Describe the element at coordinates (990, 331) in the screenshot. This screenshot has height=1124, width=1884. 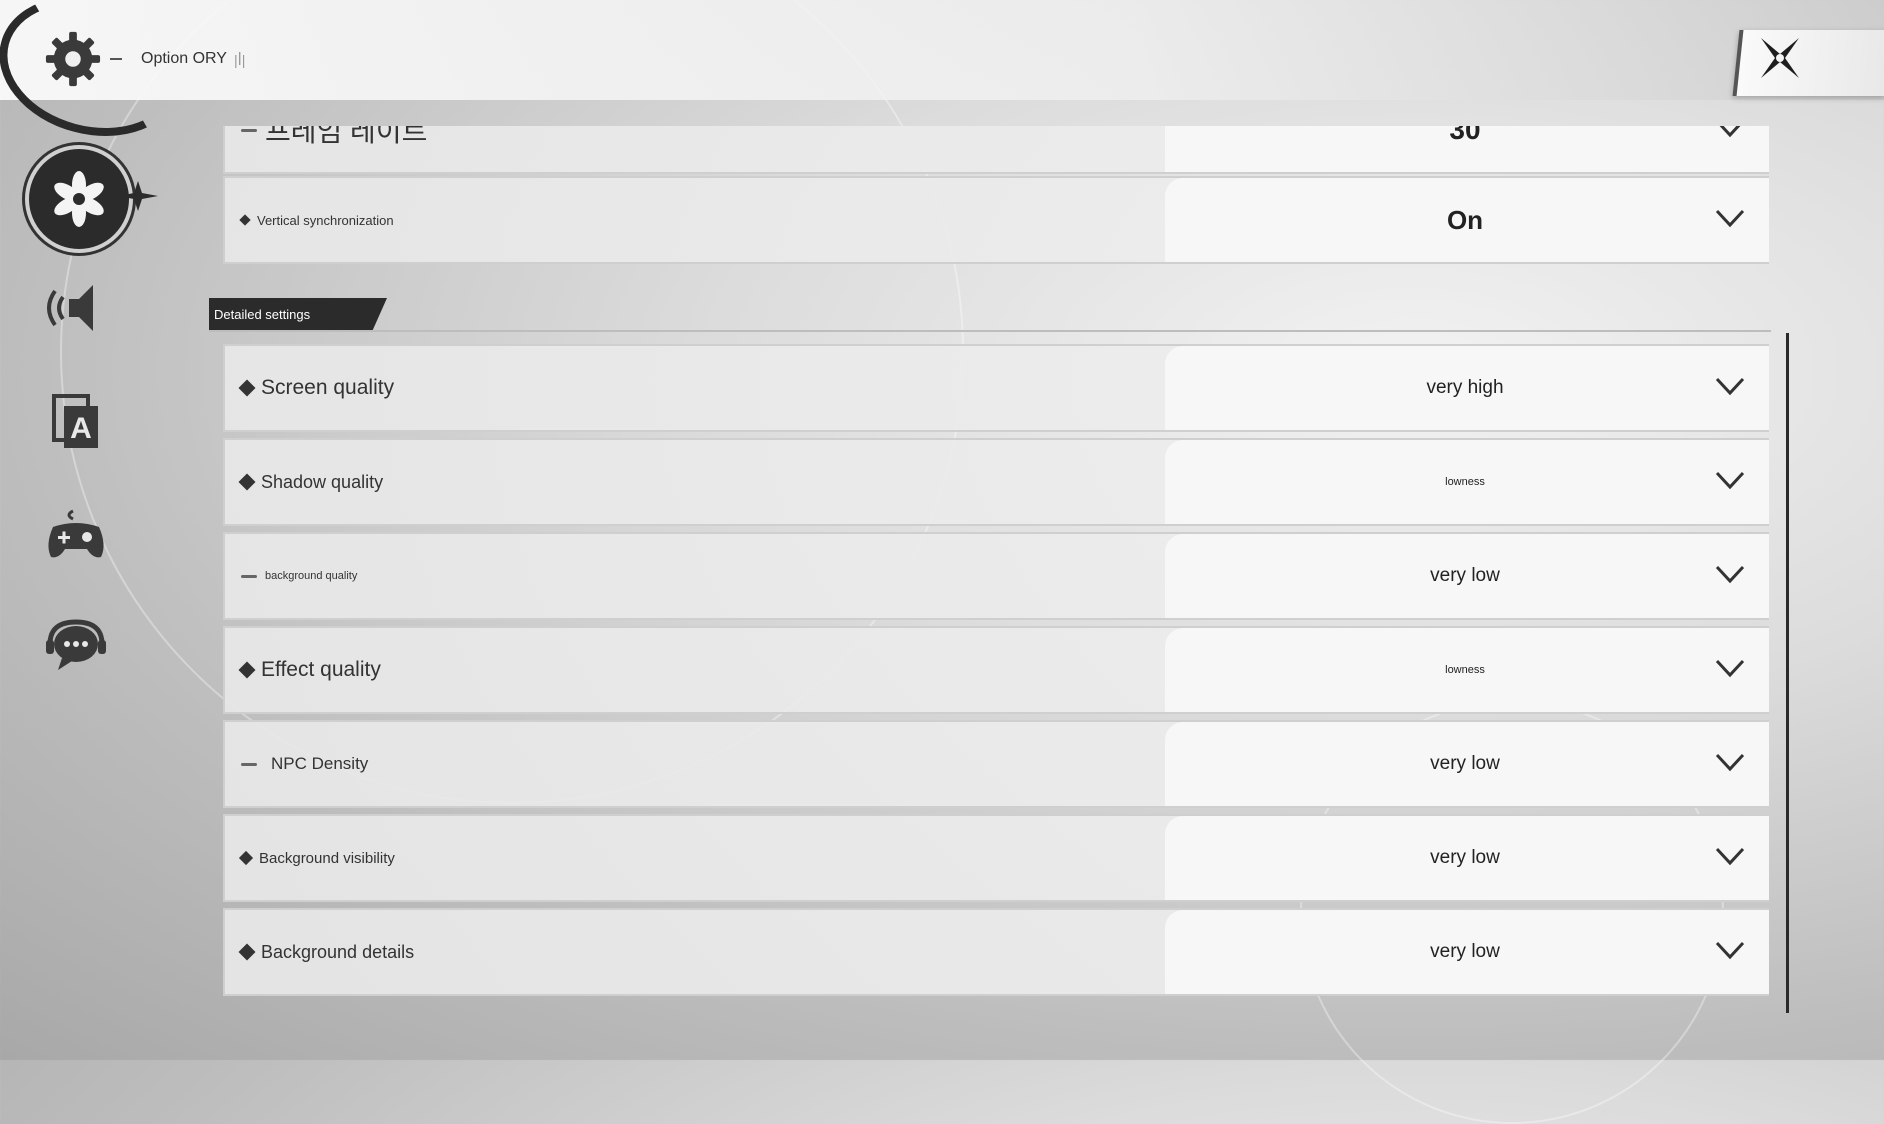
I see `section-divider` at that location.